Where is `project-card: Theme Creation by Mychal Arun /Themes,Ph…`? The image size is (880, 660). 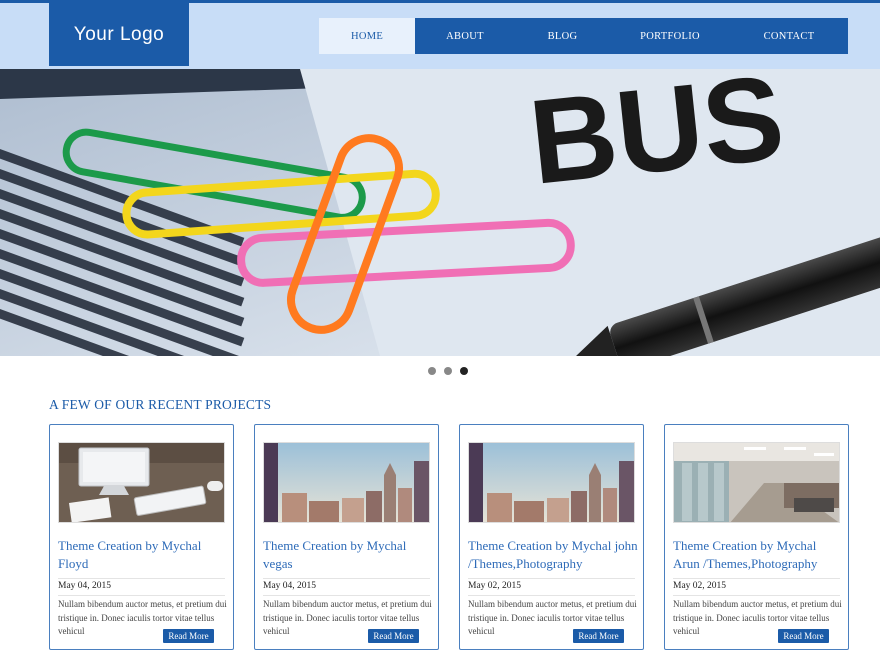 project-card: Theme Creation by Mychal Arun /Themes,Ph… is located at coordinates (756, 537).